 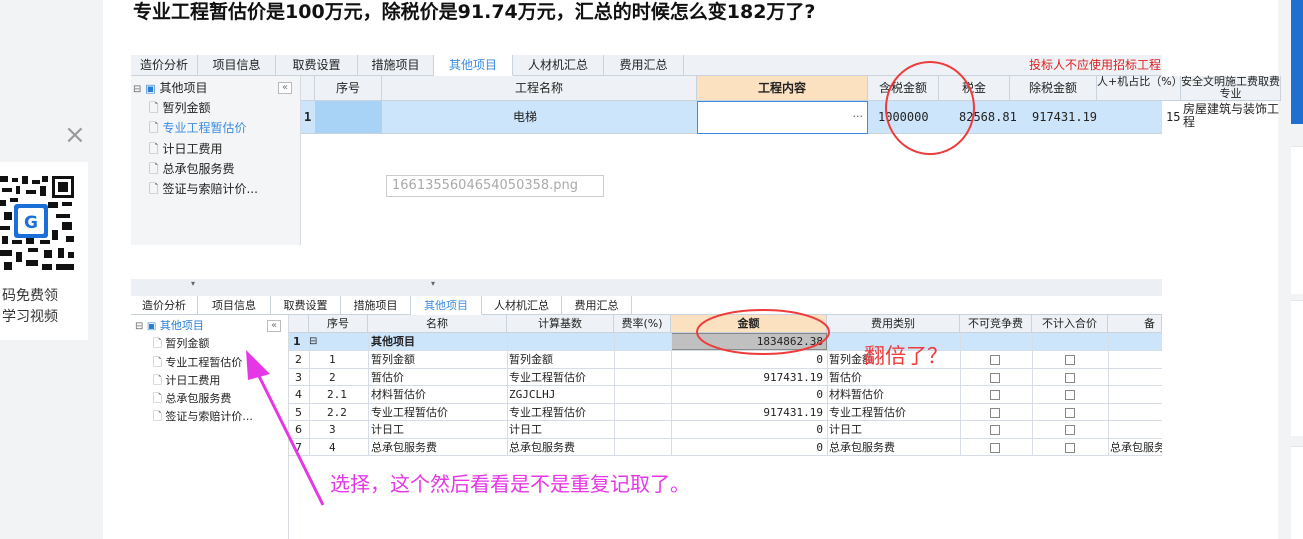 What do you see at coordinates (387, 377) in the screenshot?
I see `cell-name: 暂估价` at bounding box center [387, 377].